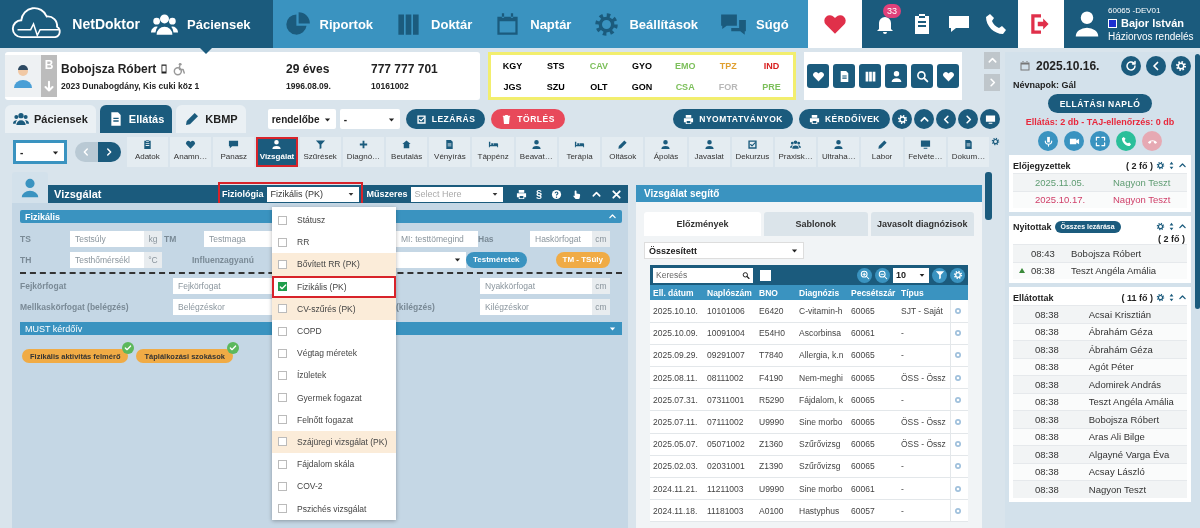 The height and width of the screenshot is (528, 1200). Describe the element at coordinates (752, 152) in the screenshot. I see `tool-button: Dekurzus` at that location.